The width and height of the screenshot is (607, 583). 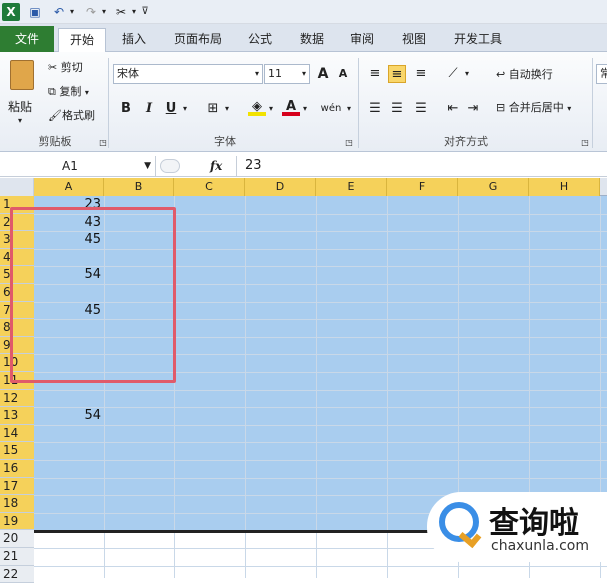 What do you see at coordinates (17, 486) in the screenshot?
I see `row-header-17: 17` at bounding box center [17, 486].